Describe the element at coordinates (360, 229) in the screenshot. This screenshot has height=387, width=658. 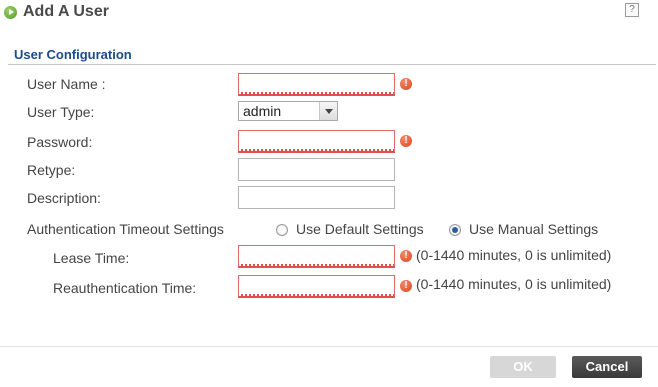
I see `radio-default-settings-label: Use Default Settings` at that location.